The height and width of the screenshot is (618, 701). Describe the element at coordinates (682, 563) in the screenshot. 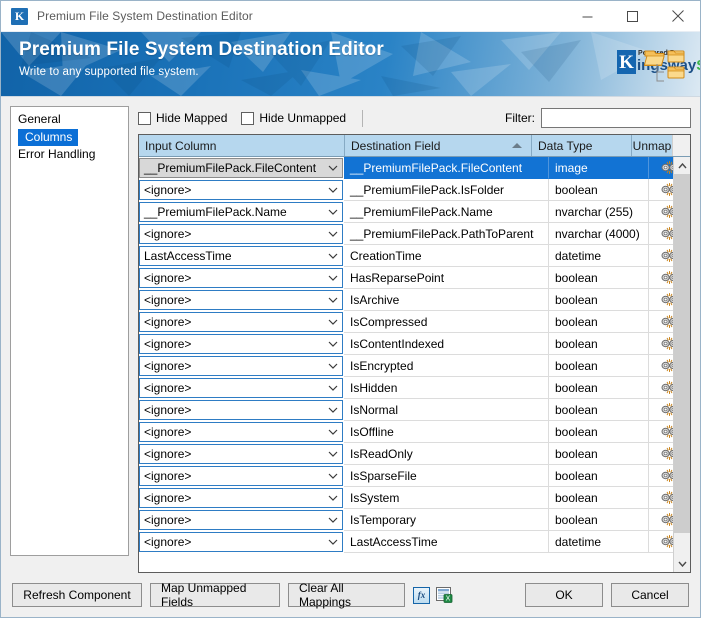

I see `scroll-down-button` at that location.